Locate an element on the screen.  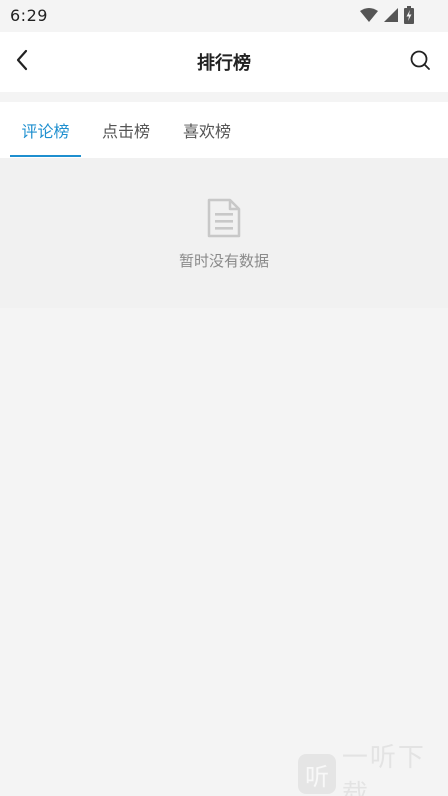
search-button is located at coordinates (420, 62).